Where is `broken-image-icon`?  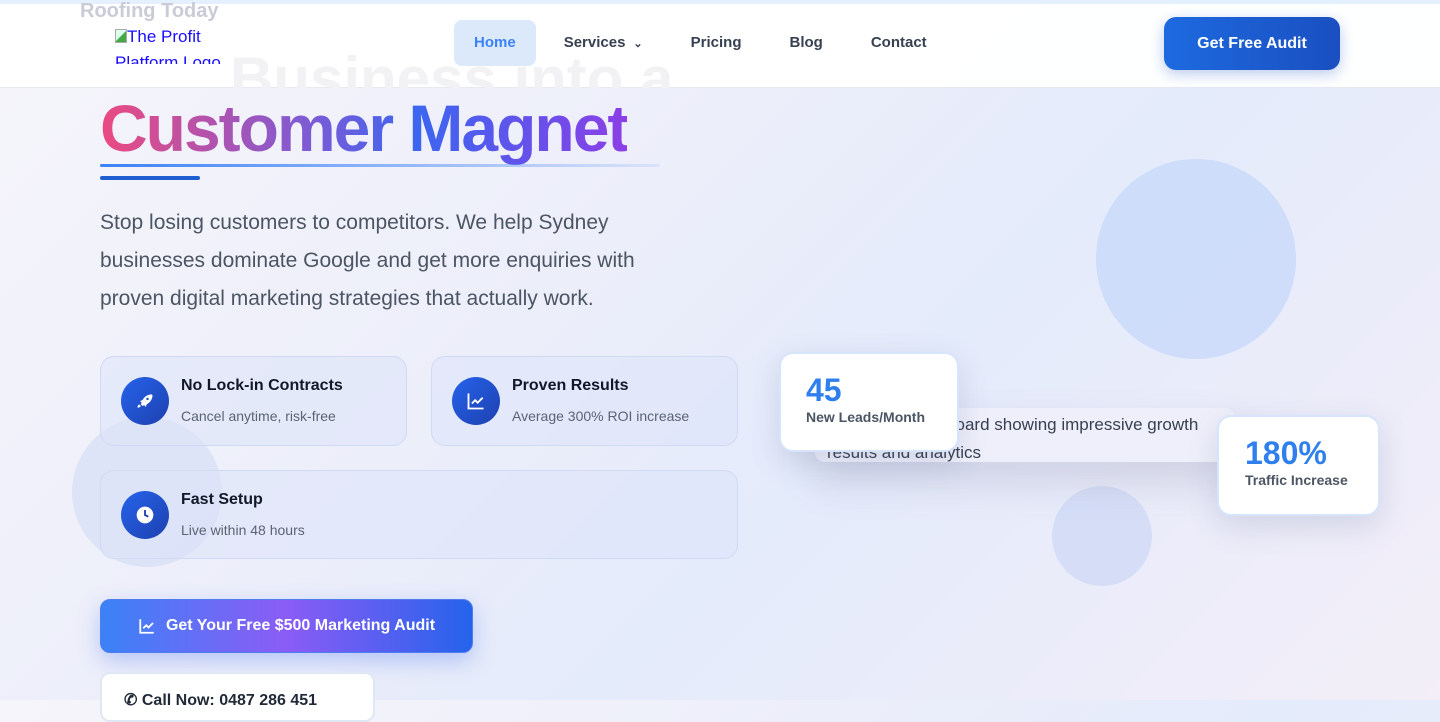
broken-image-icon is located at coordinates (121, 36).